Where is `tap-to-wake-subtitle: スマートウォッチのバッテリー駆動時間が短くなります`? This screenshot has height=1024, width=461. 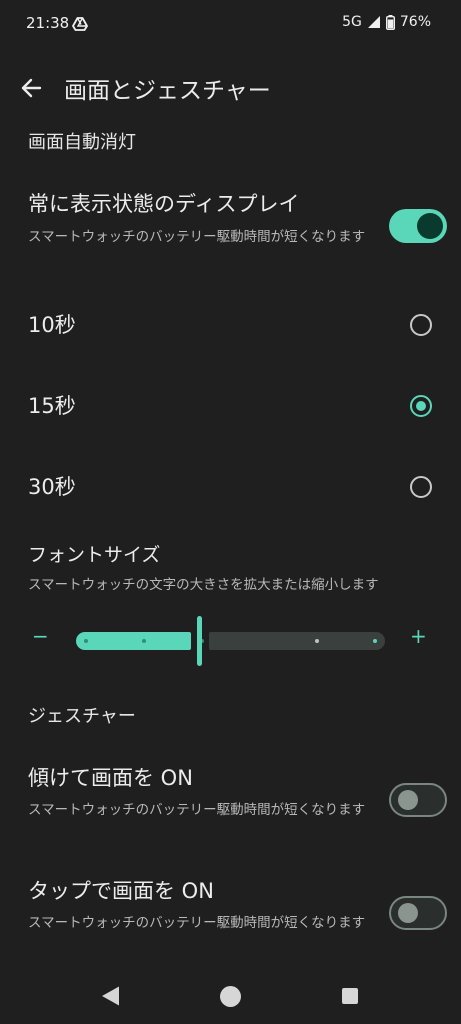
tap-to-wake-subtitle: スマートウォッチのバッテリー駆動時間が短くなります is located at coordinates (197, 923).